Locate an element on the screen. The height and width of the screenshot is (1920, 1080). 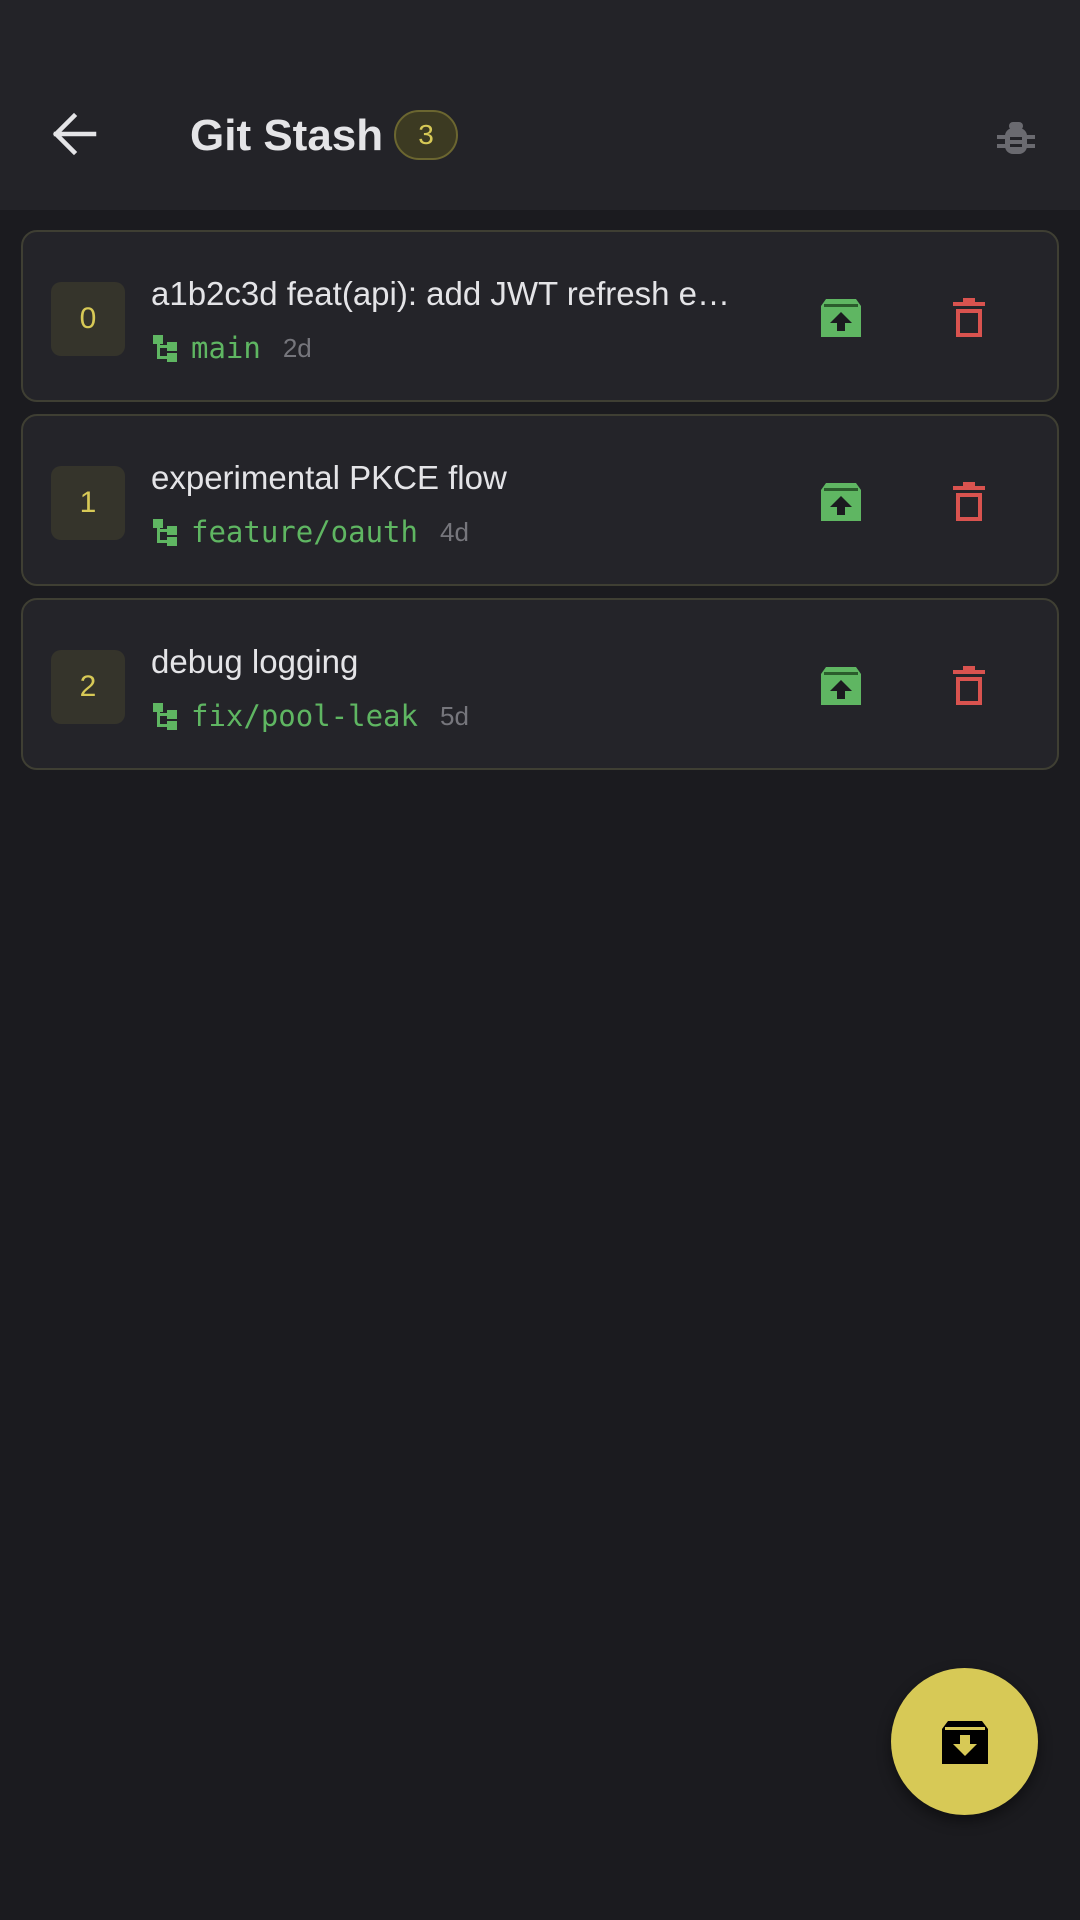
stash-branch: fix/pool-leak is located at coordinates (304, 716).